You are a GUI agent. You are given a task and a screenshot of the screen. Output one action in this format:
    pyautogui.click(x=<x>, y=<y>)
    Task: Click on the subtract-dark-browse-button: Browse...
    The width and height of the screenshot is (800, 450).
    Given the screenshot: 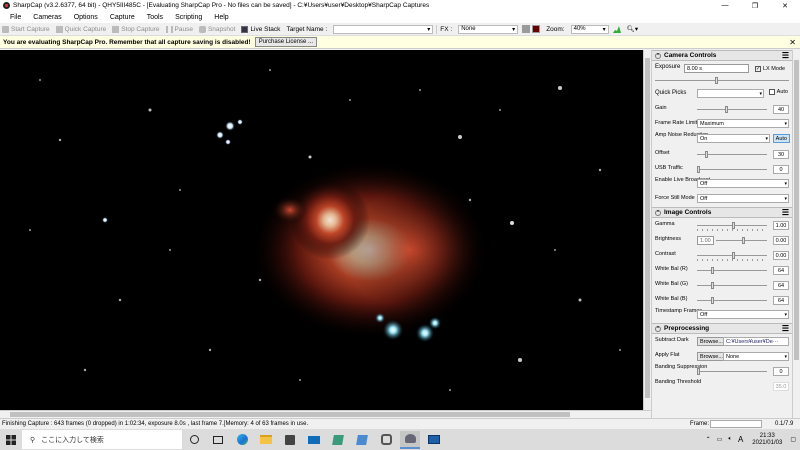 What is the action you would take?
    pyautogui.click(x=711, y=341)
    